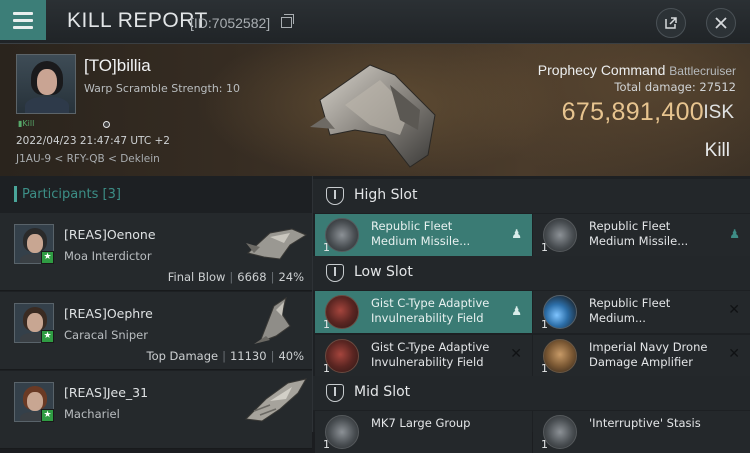  Describe the element at coordinates (117, 66) in the screenshot. I see `victim-name: [TO]billia` at that location.